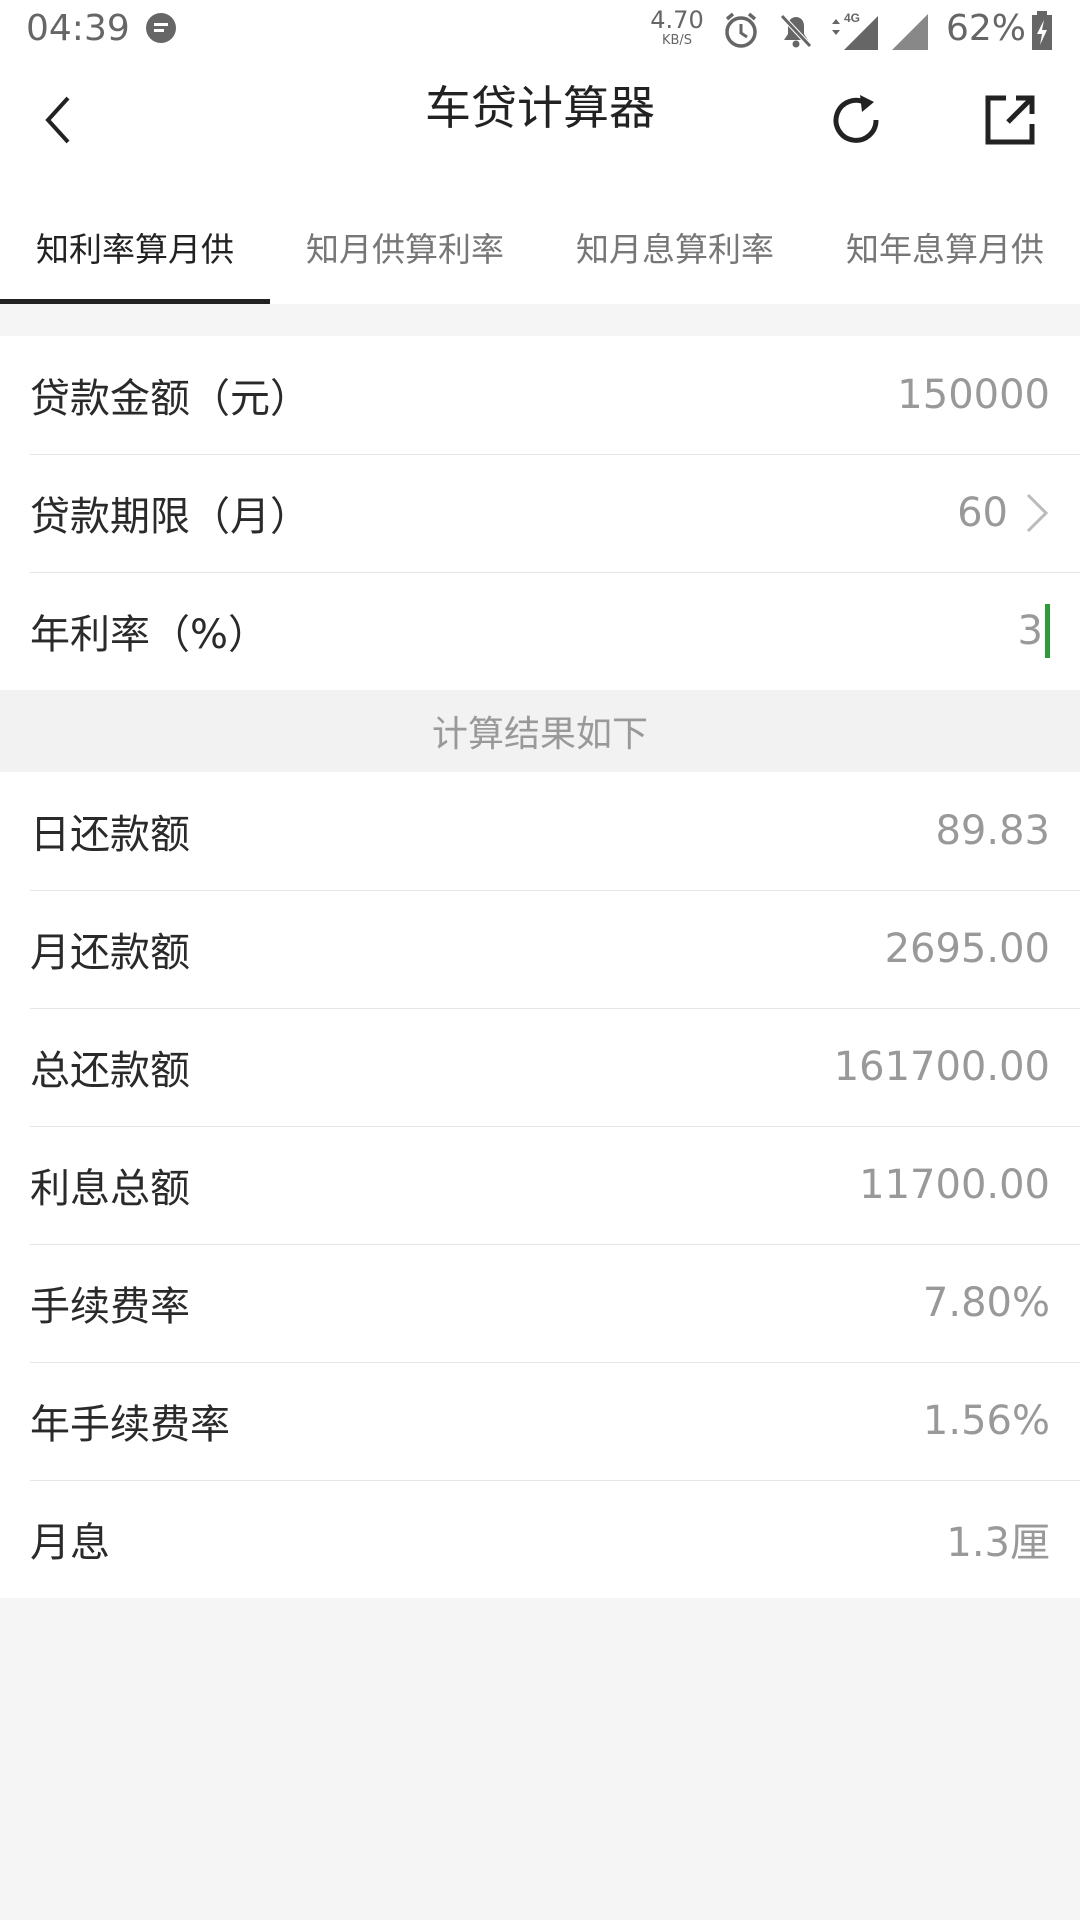 This screenshot has width=1080, height=1920. What do you see at coordinates (540, 1067) in the screenshot?
I see `result-row-total: 总还款额 161700.00` at bounding box center [540, 1067].